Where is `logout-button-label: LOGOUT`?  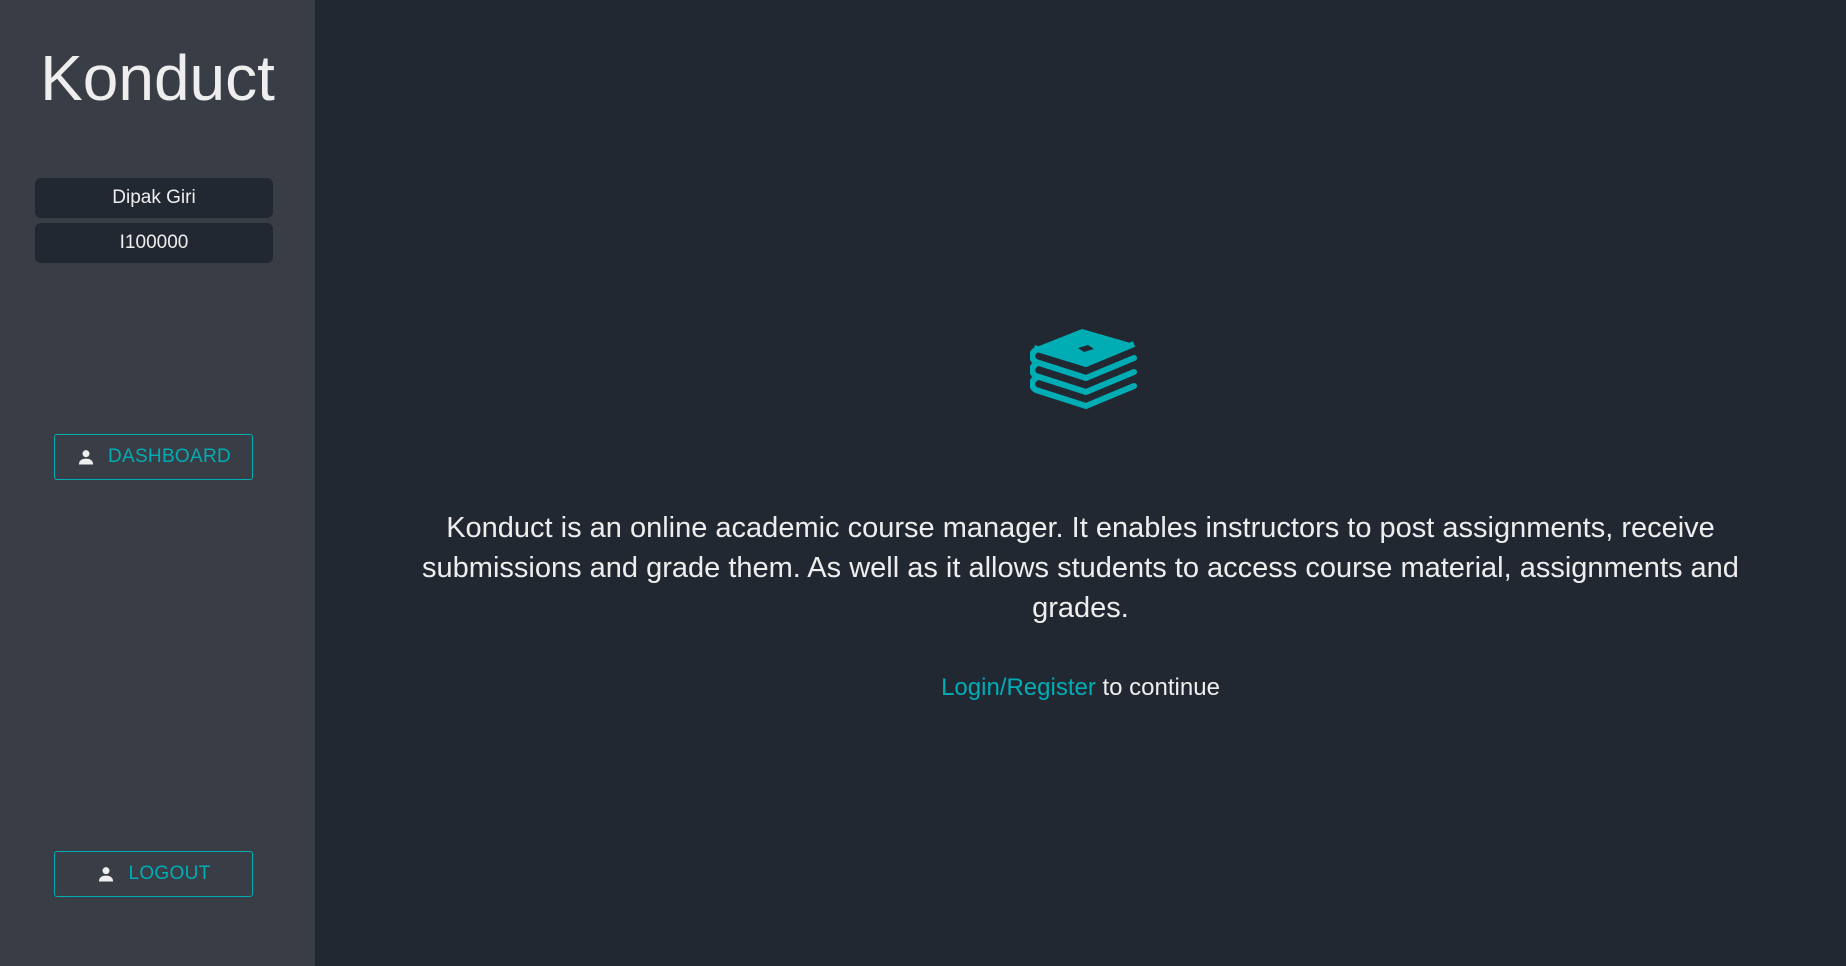
logout-button-label: LOGOUT is located at coordinates (169, 873).